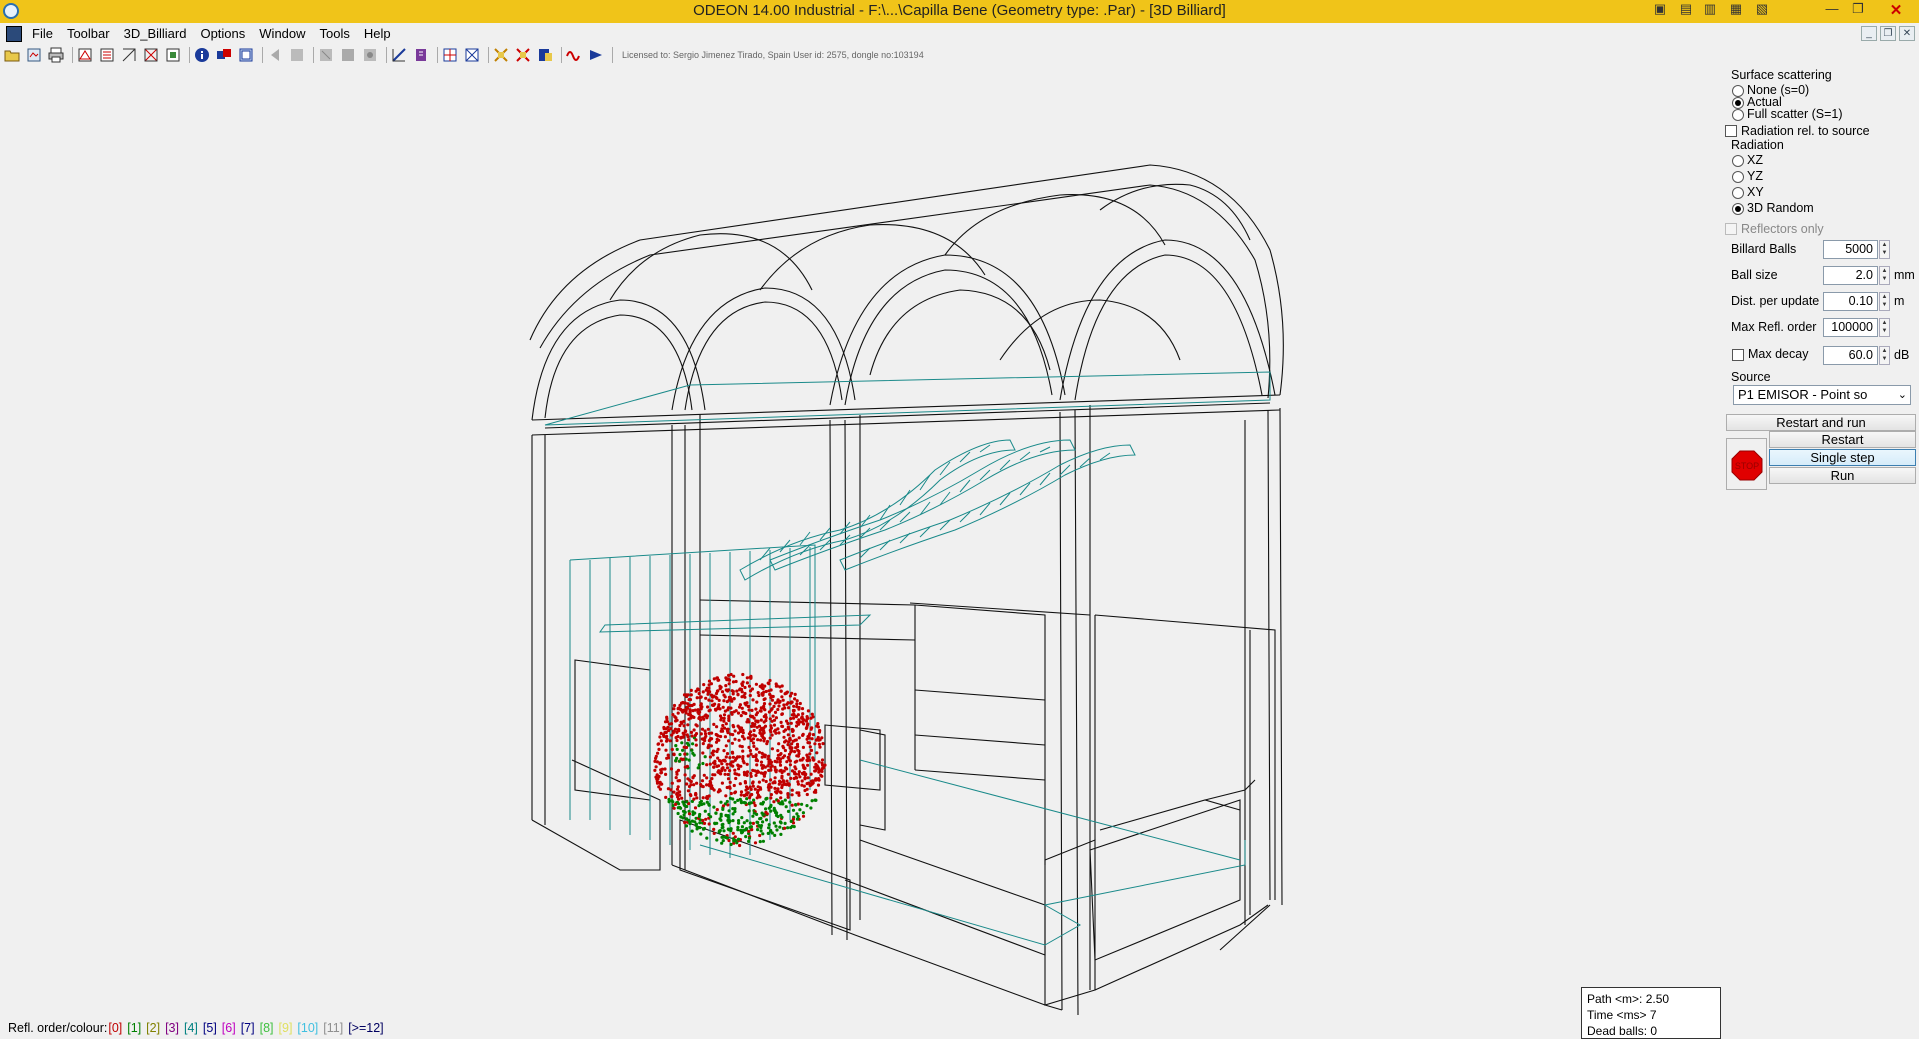 The width and height of the screenshot is (1919, 1039). I want to click on menu-file: File, so click(42, 33).